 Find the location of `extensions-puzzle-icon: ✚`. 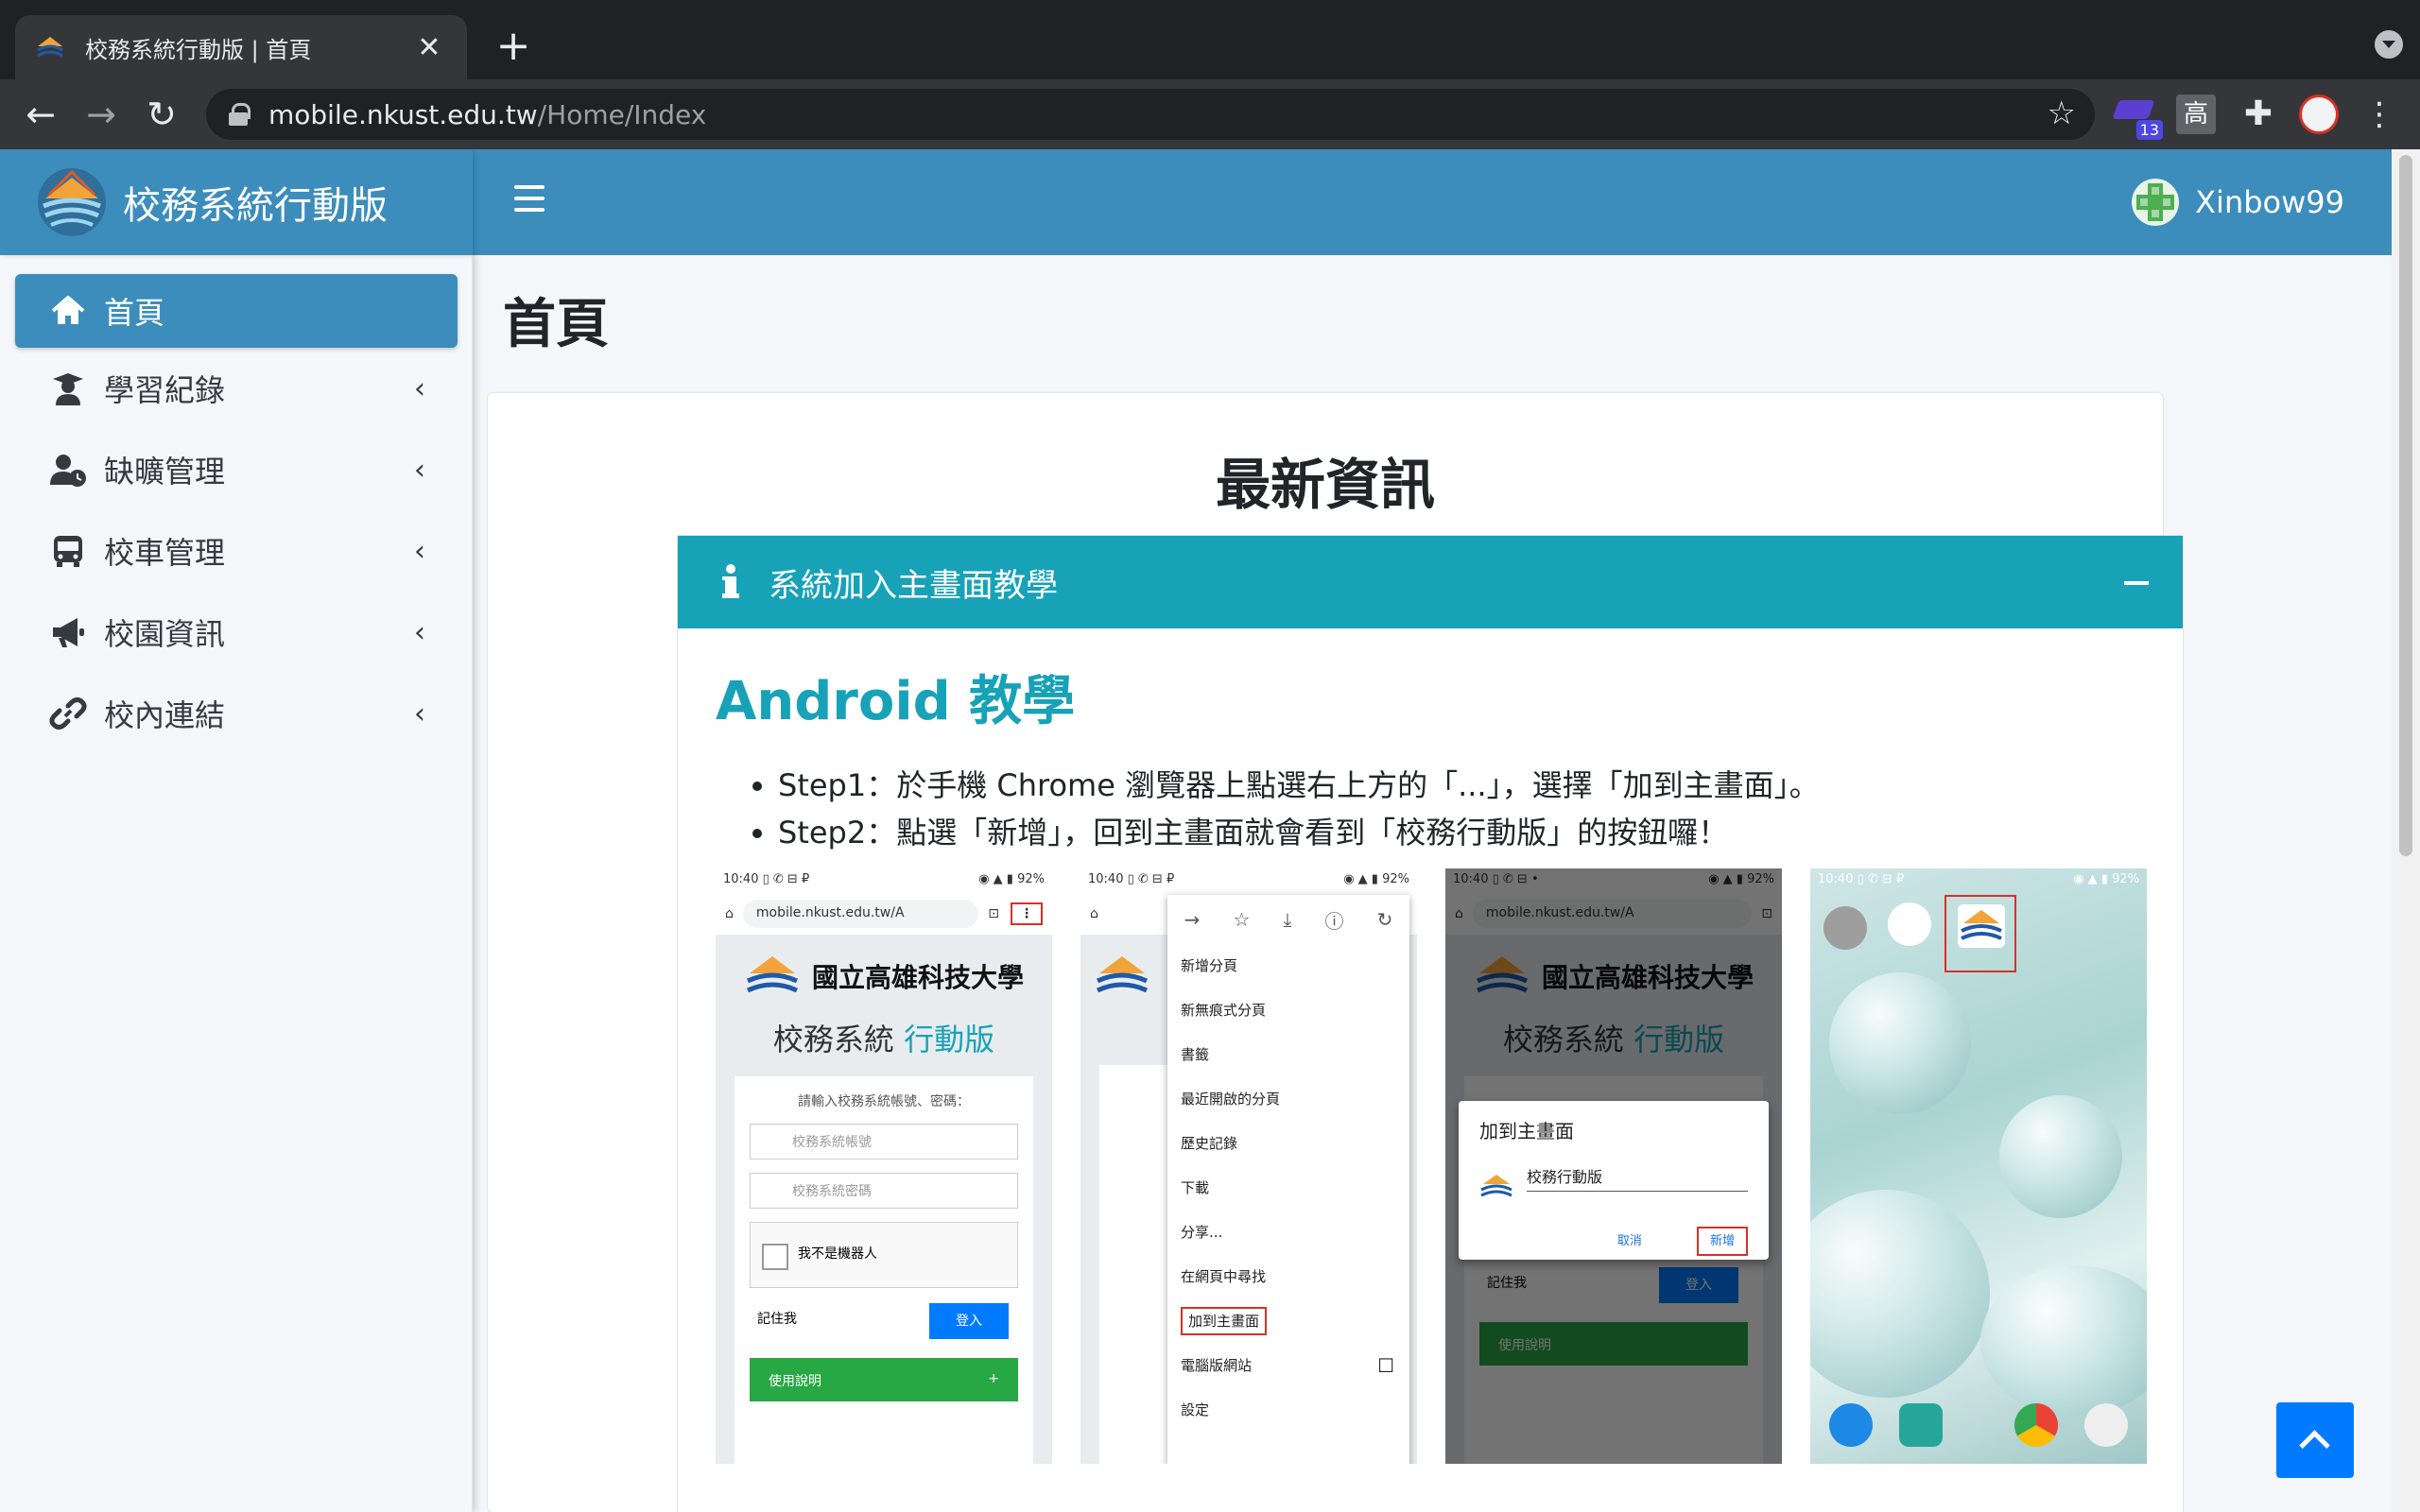

extensions-puzzle-icon: ✚ is located at coordinates (2258, 114).